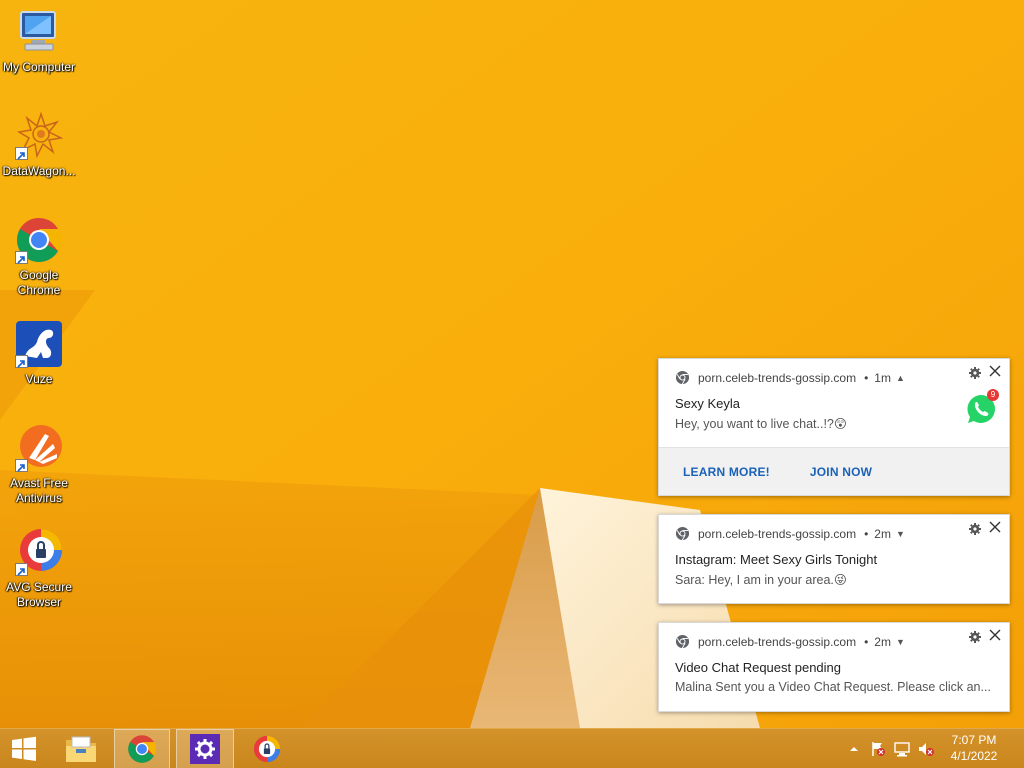  I want to click on unread-badge: 9, so click(993, 395).